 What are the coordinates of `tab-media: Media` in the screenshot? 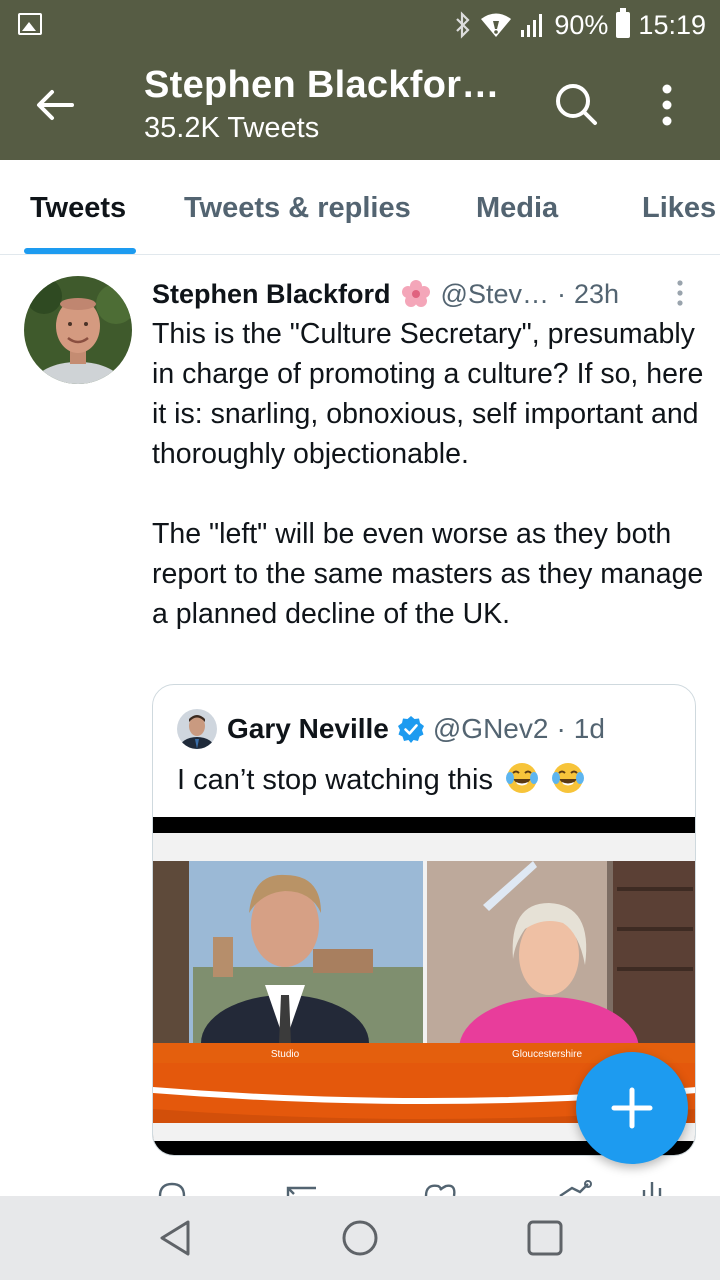 It's located at (517, 208).